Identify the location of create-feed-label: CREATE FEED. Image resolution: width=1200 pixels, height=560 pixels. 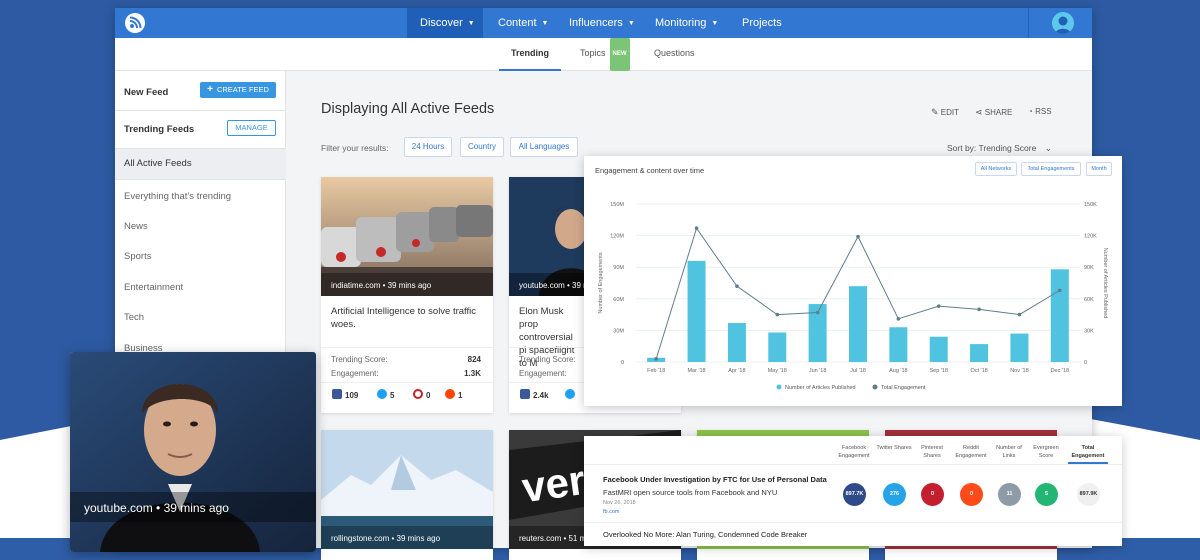
(242, 89).